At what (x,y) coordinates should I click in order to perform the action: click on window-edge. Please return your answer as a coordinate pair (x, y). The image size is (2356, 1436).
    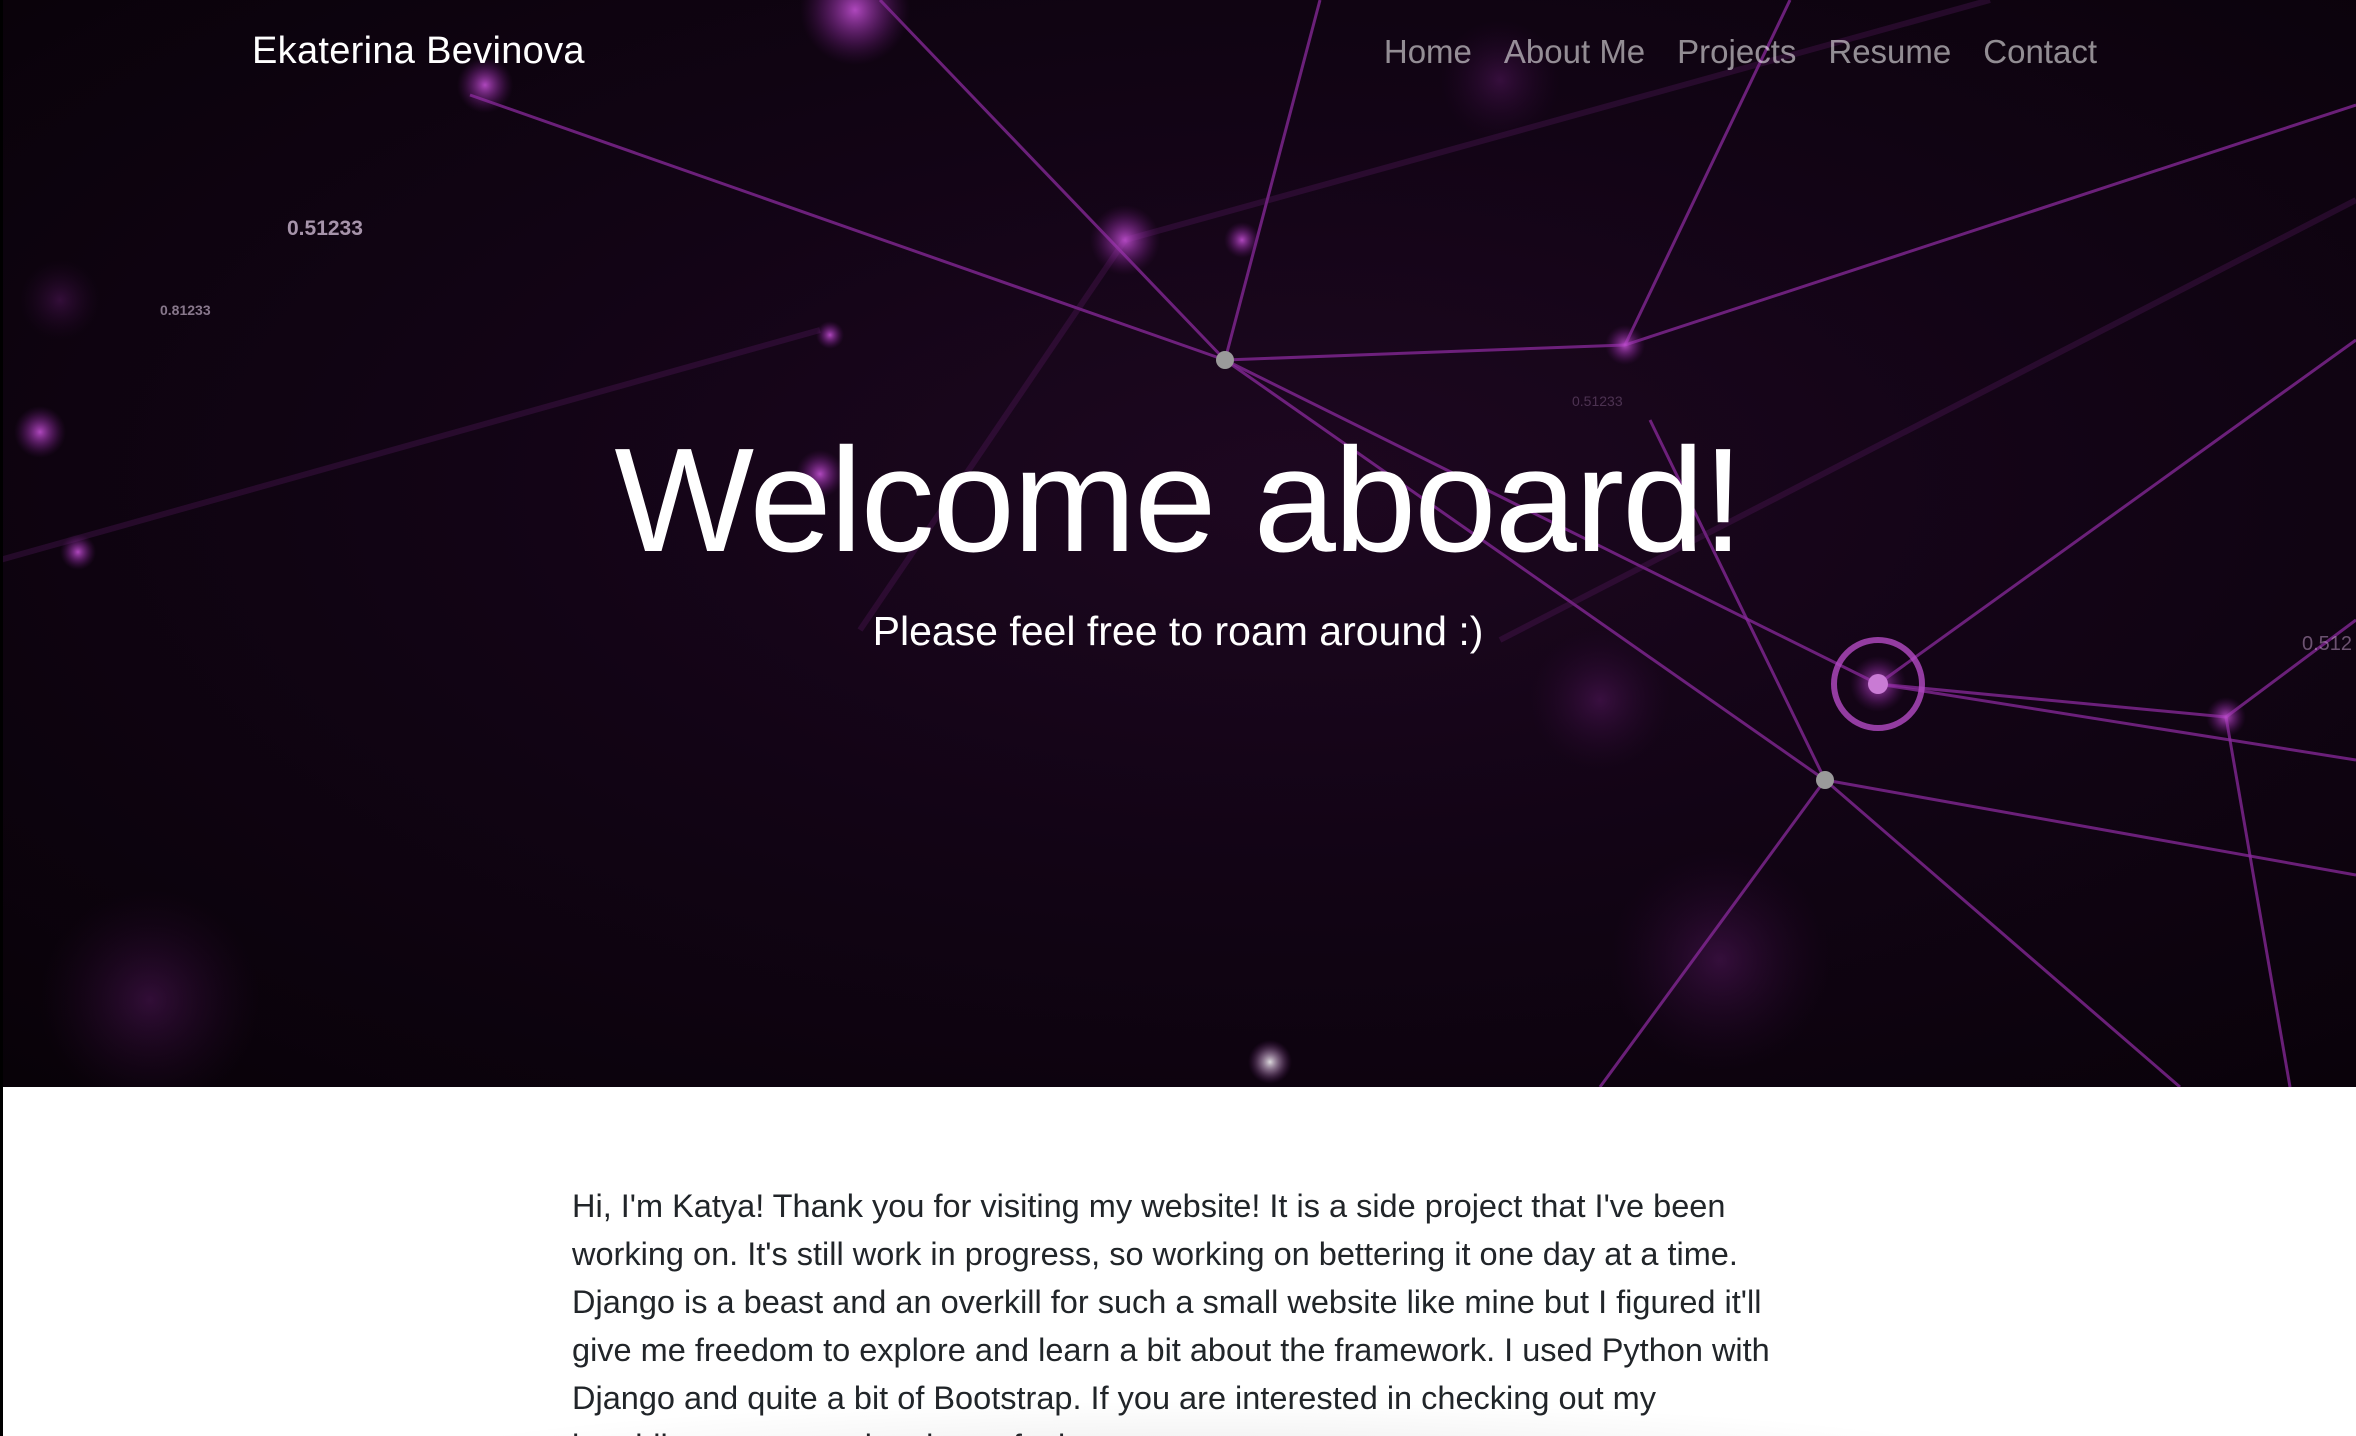
    Looking at the image, I should click on (1, 718).